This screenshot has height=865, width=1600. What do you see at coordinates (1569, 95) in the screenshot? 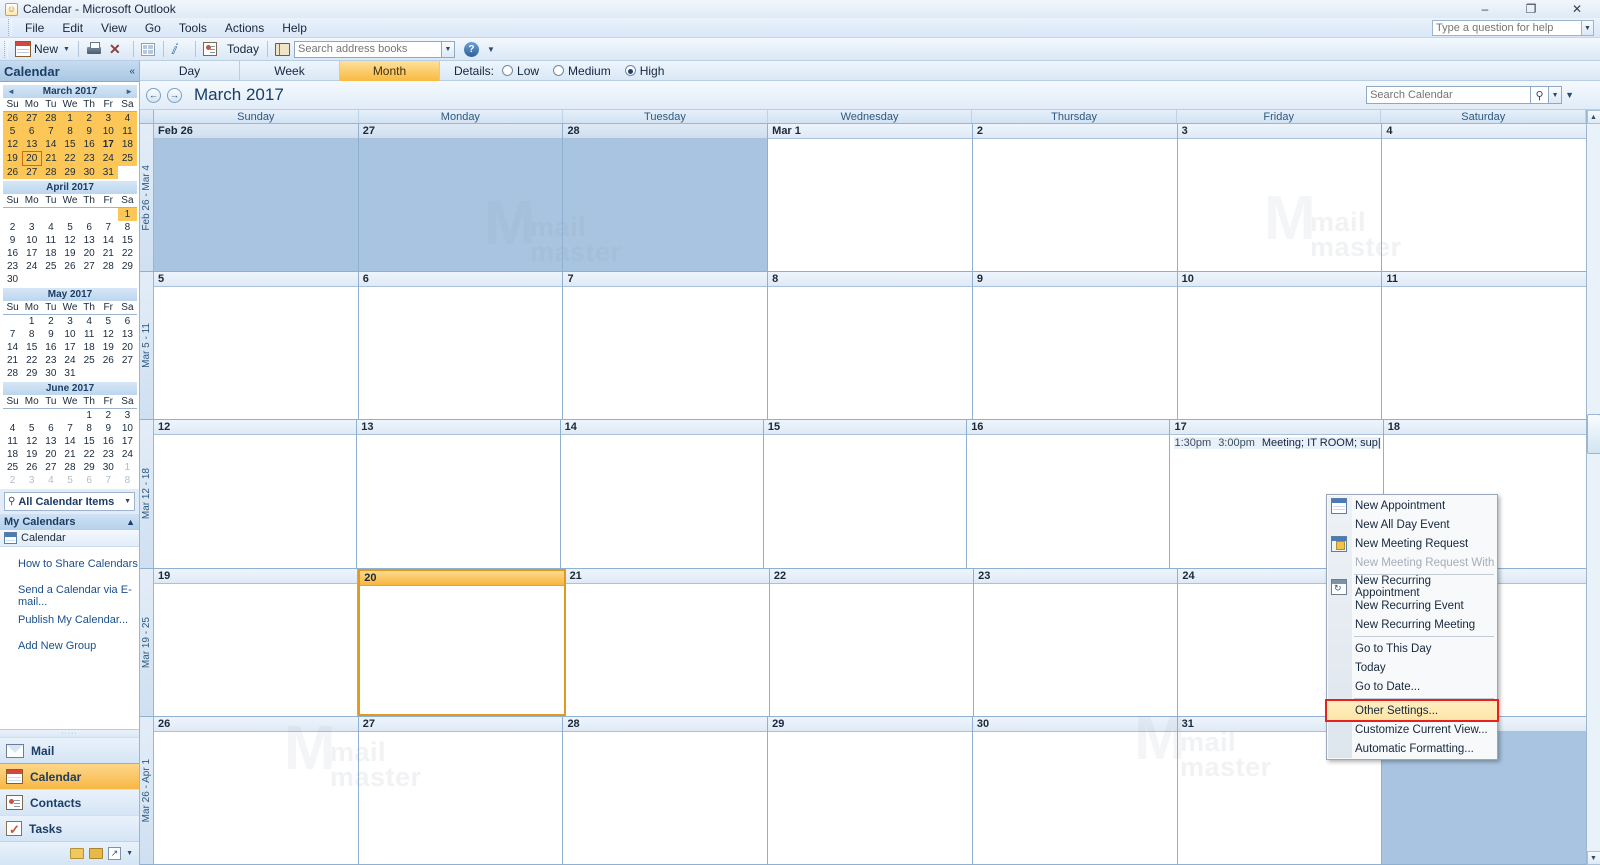
I see `search-expand-chevron-icon: ▼` at bounding box center [1569, 95].